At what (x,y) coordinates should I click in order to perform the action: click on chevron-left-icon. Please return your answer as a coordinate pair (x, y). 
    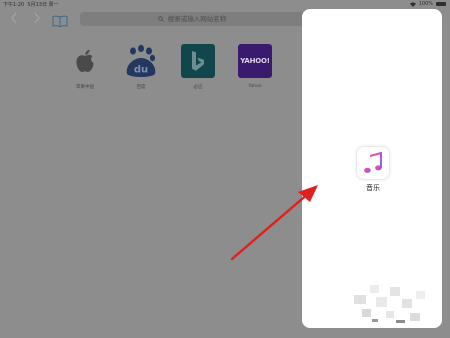
    Looking at the image, I should click on (14, 18).